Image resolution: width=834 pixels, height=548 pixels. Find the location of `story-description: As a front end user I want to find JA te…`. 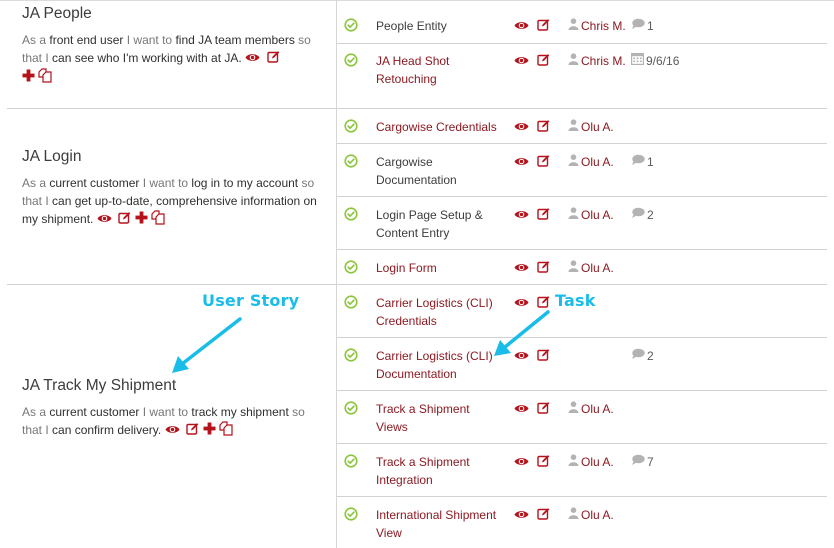

story-description: As a front end user I want to find JA te… is located at coordinates (172, 59).